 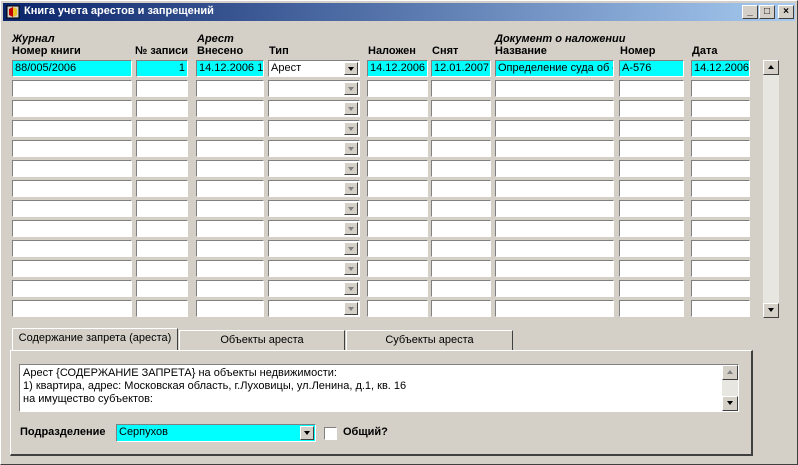 I want to click on common-checkbox, so click(x=330, y=433).